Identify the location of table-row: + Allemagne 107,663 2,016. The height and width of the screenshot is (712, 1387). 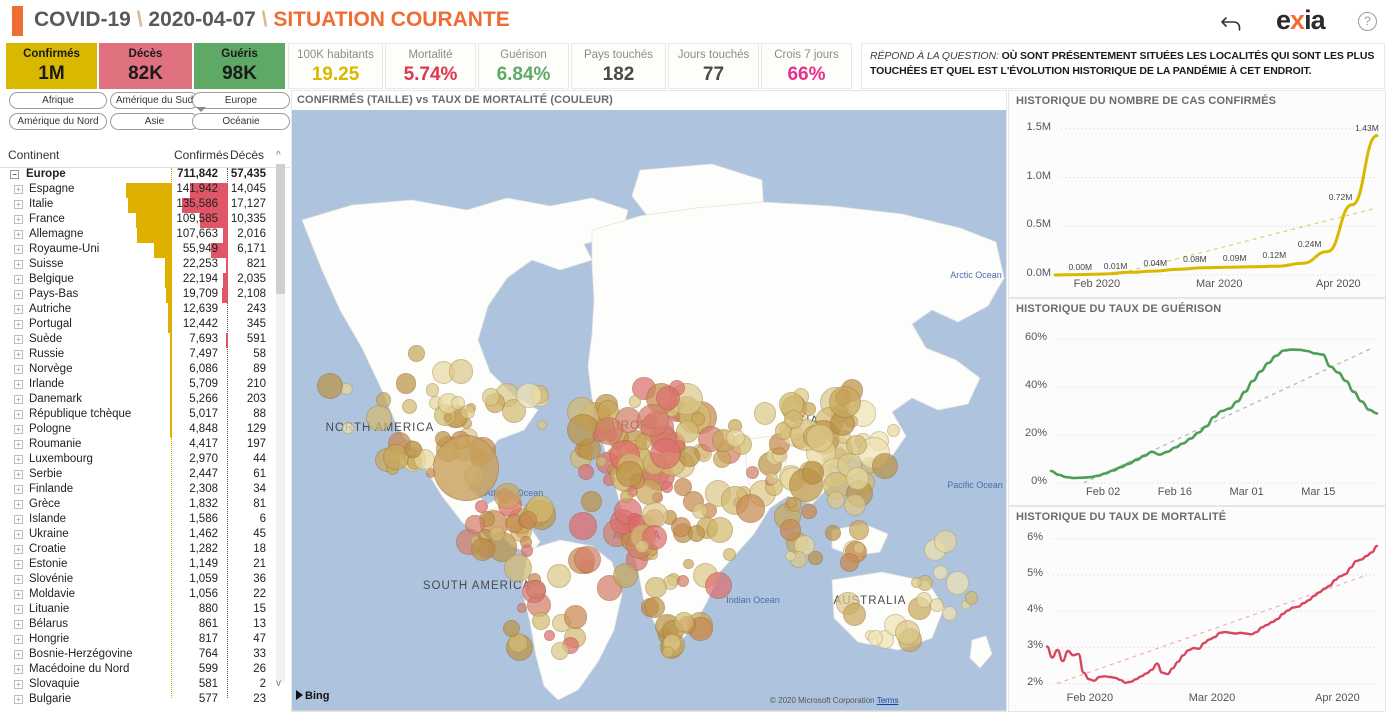
(136, 235).